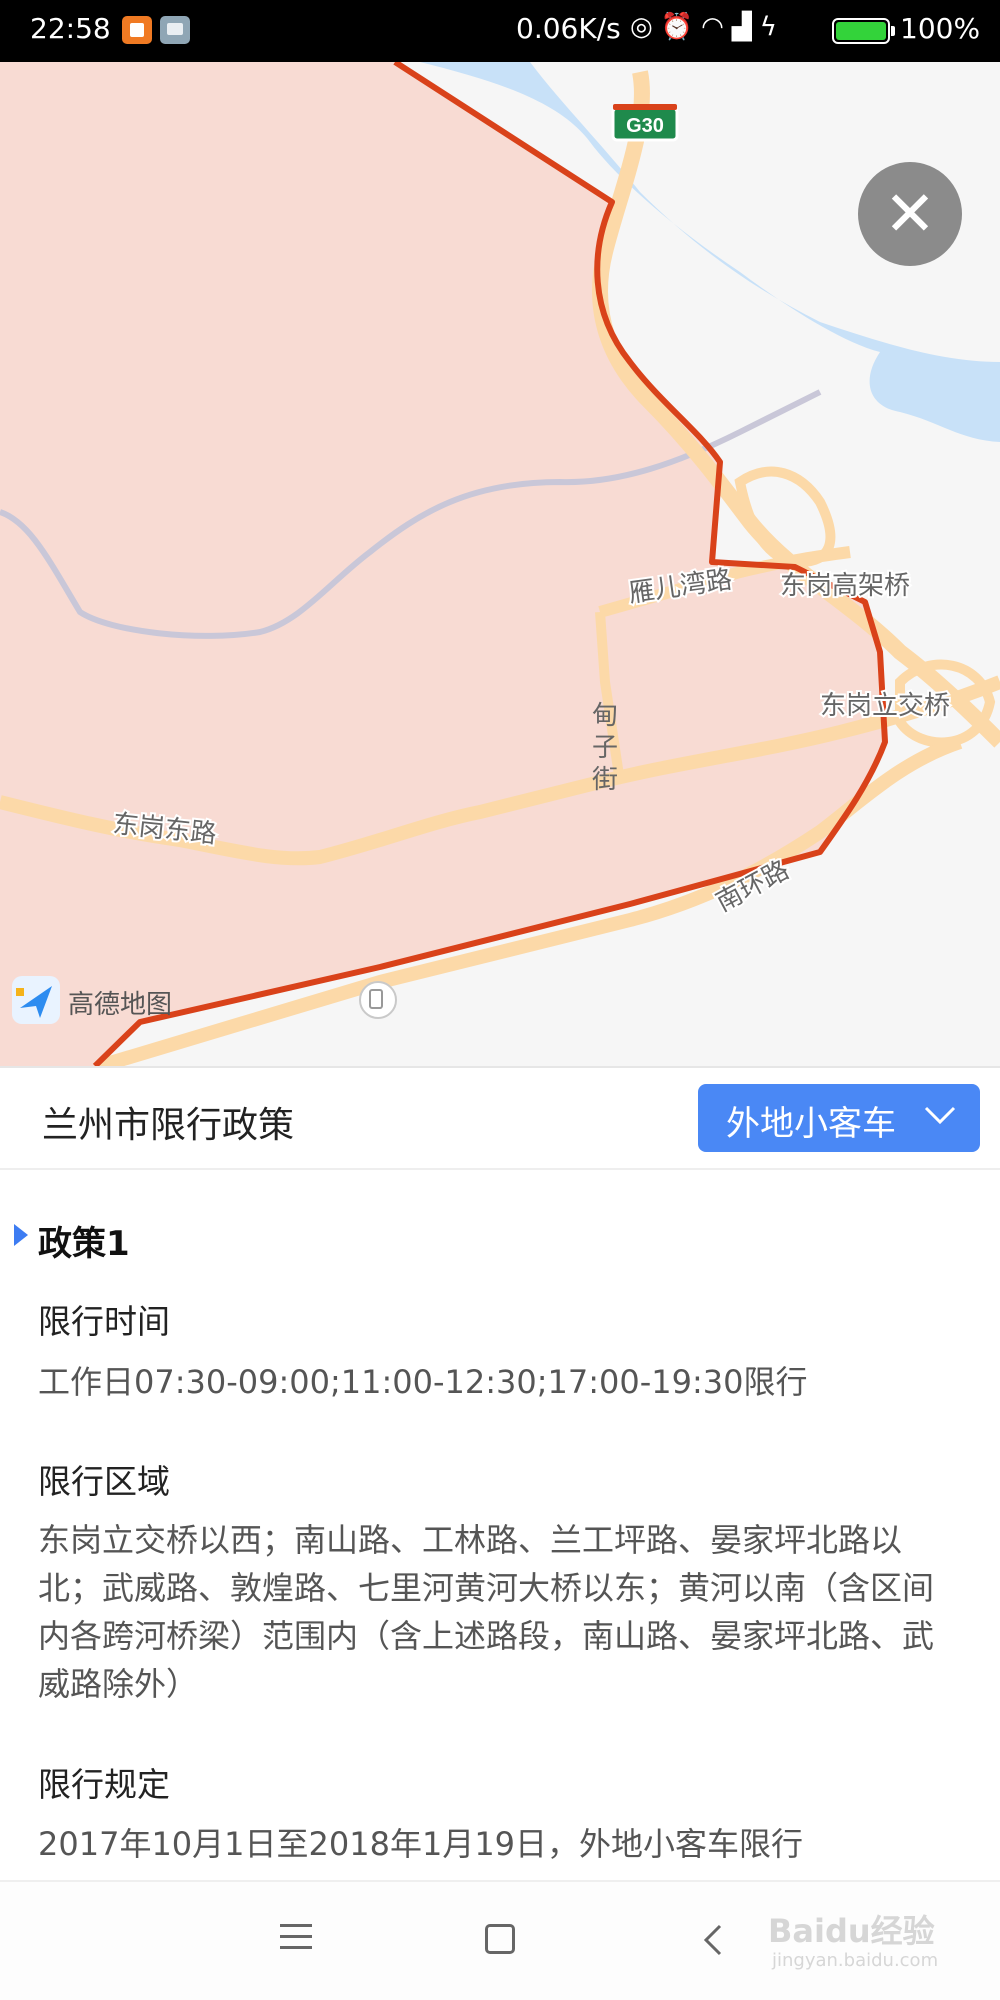 The width and height of the screenshot is (1000, 2000). I want to click on close-button: ✕, so click(910, 214).